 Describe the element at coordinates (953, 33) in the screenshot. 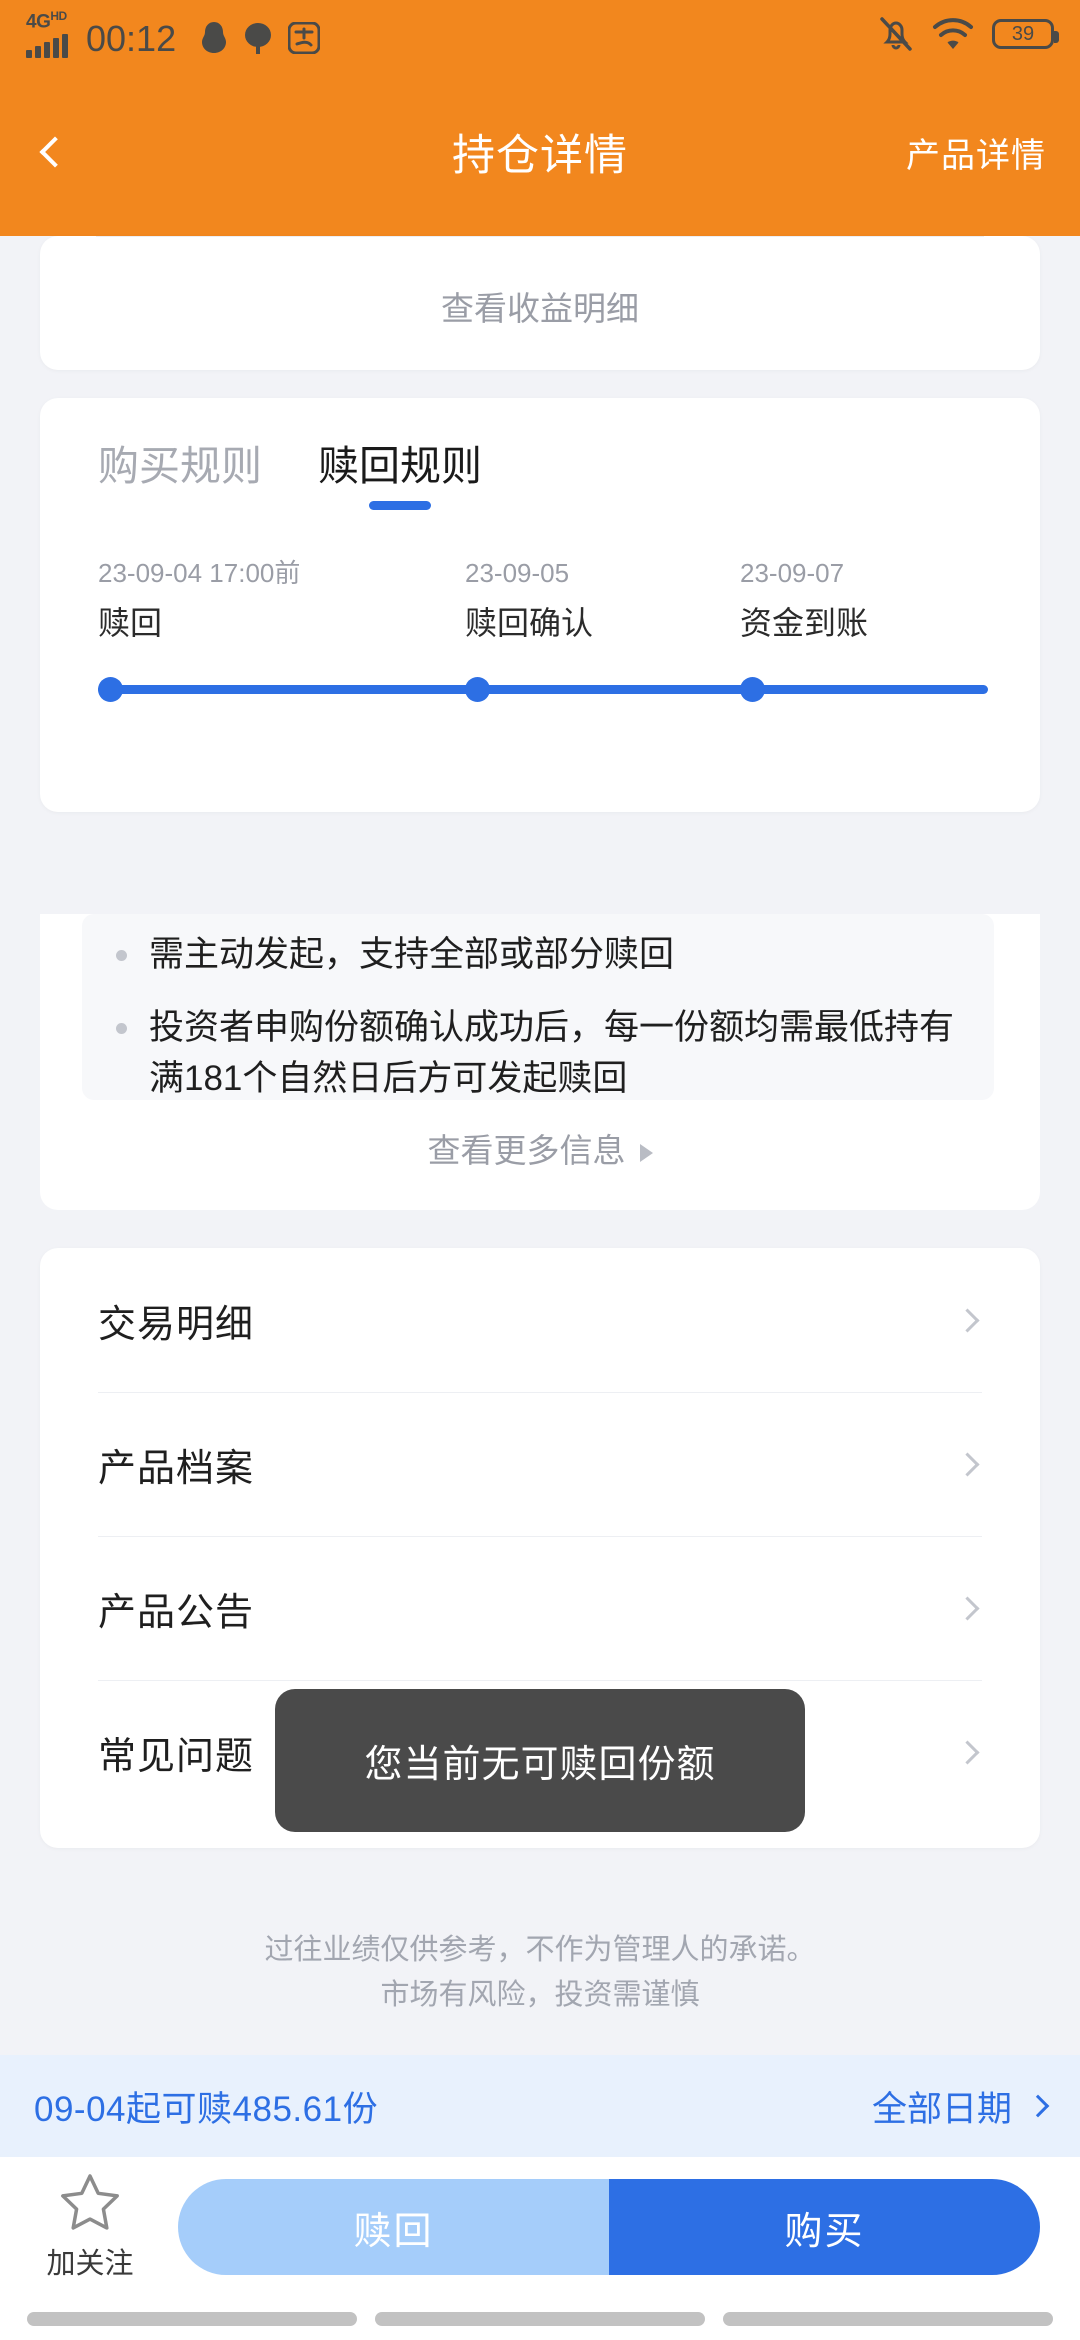

I see `wifi-icon` at that location.